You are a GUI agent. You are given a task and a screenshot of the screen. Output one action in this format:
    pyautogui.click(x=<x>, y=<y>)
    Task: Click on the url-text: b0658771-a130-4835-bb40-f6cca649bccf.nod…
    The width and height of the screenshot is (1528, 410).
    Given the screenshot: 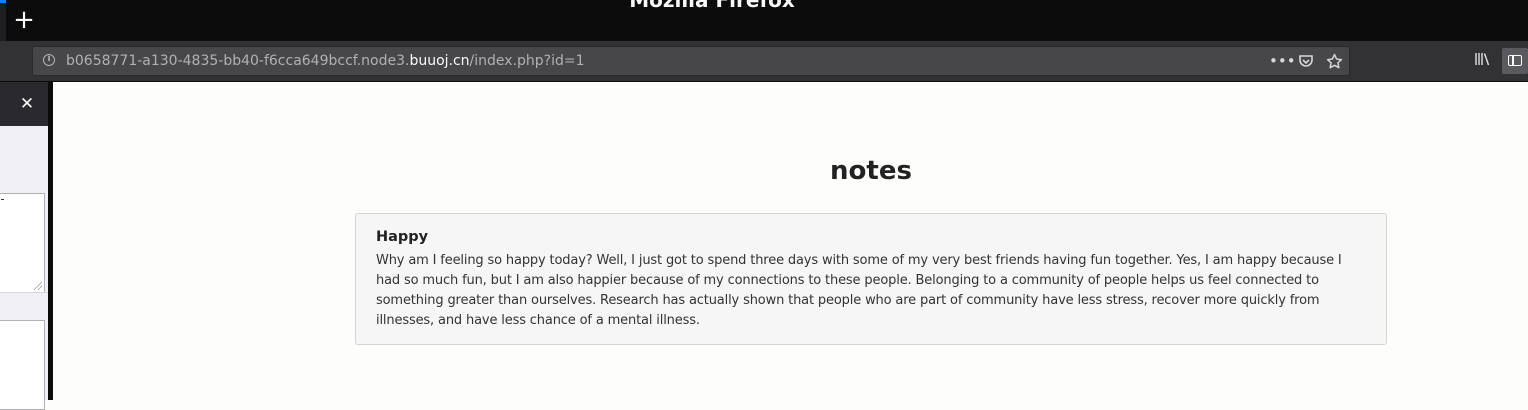 What is the action you would take?
    pyautogui.click(x=325, y=61)
    